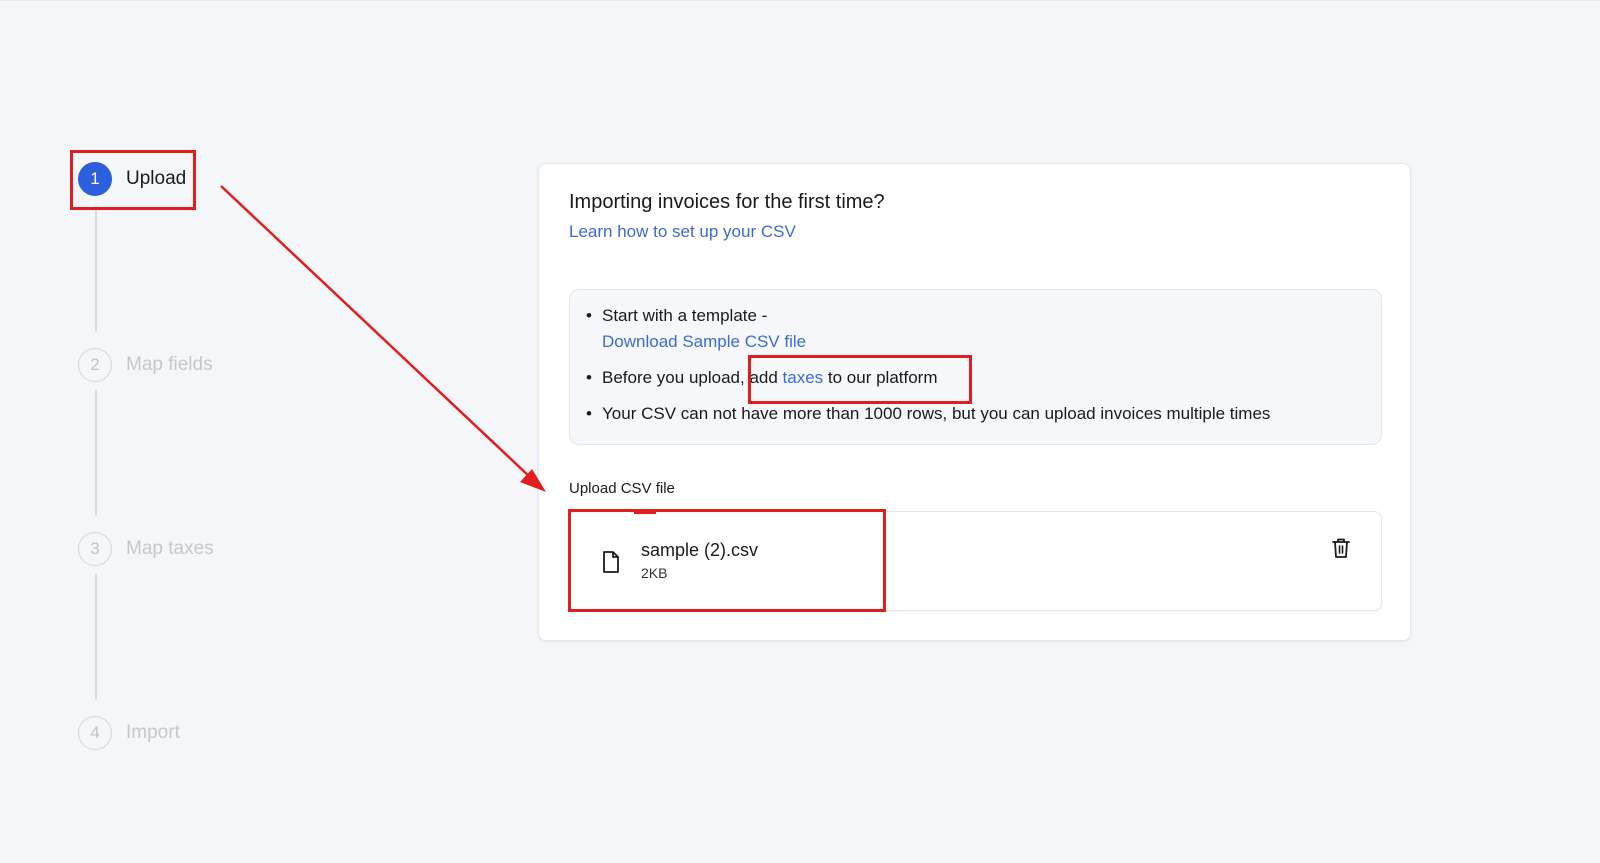 The height and width of the screenshot is (863, 1600). What do you see at coordinates (704, 341) in the screenshot?
I see `download-sample-csv-link: Download Sample CSV file` at bounding box center [704, 341].